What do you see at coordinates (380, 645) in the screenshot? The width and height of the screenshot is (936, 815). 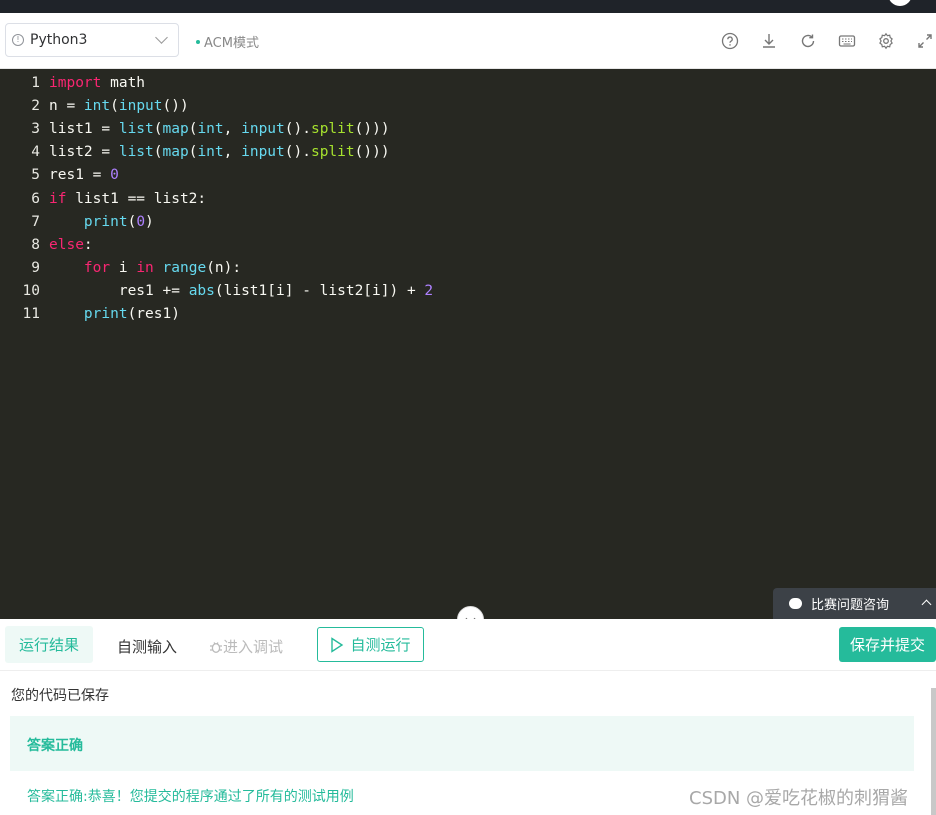 I see `run-label: 自测运行` at bounding box center [380, 645].